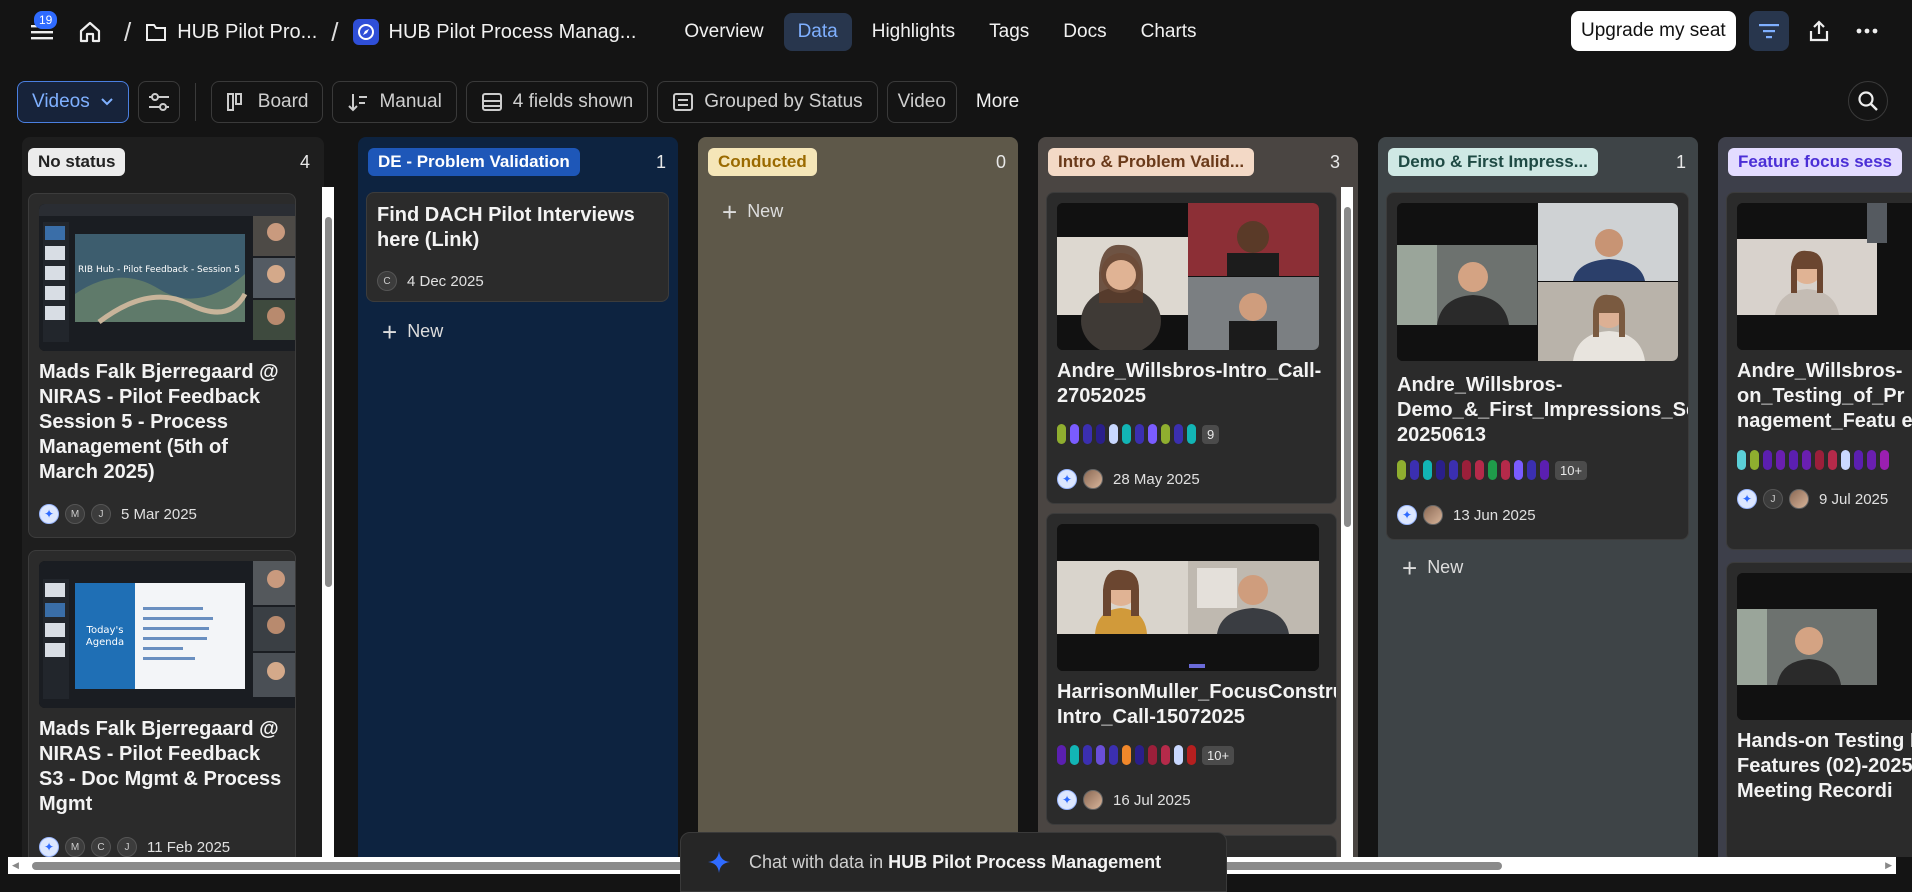 This screenshot has height=892, width=1912. Describe the element at coordinates (167, 277) in the screenshot. I see `video-thumbnail: RIB Hub - Pilot Feedback - Session 5` at that location.